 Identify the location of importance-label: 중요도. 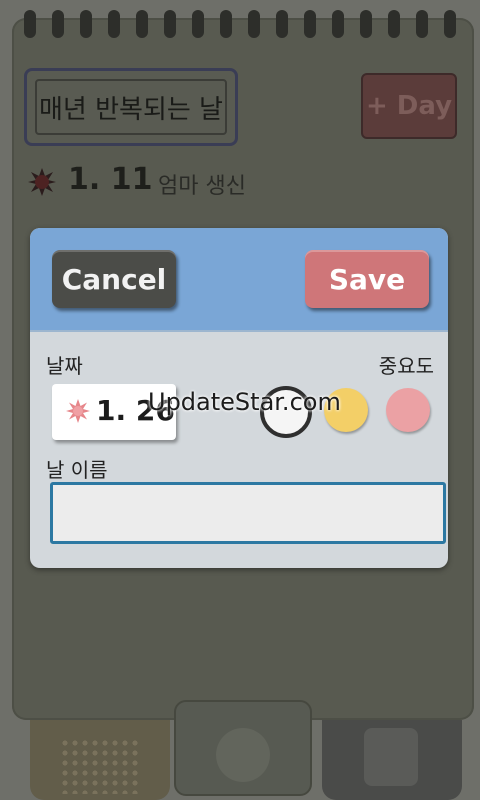
(406, 366).